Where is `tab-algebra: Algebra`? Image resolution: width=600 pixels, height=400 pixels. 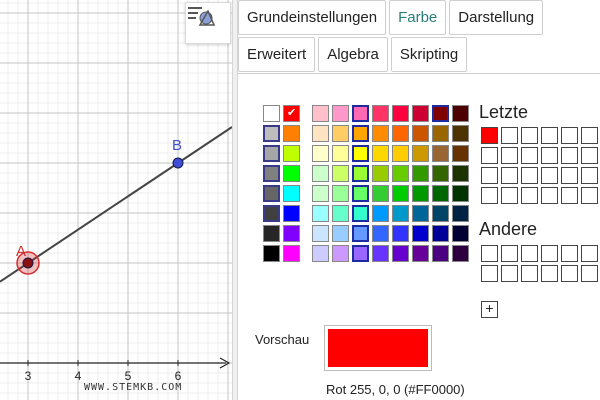 tab-algebra: Algebra is located at coordinates (353, 54).